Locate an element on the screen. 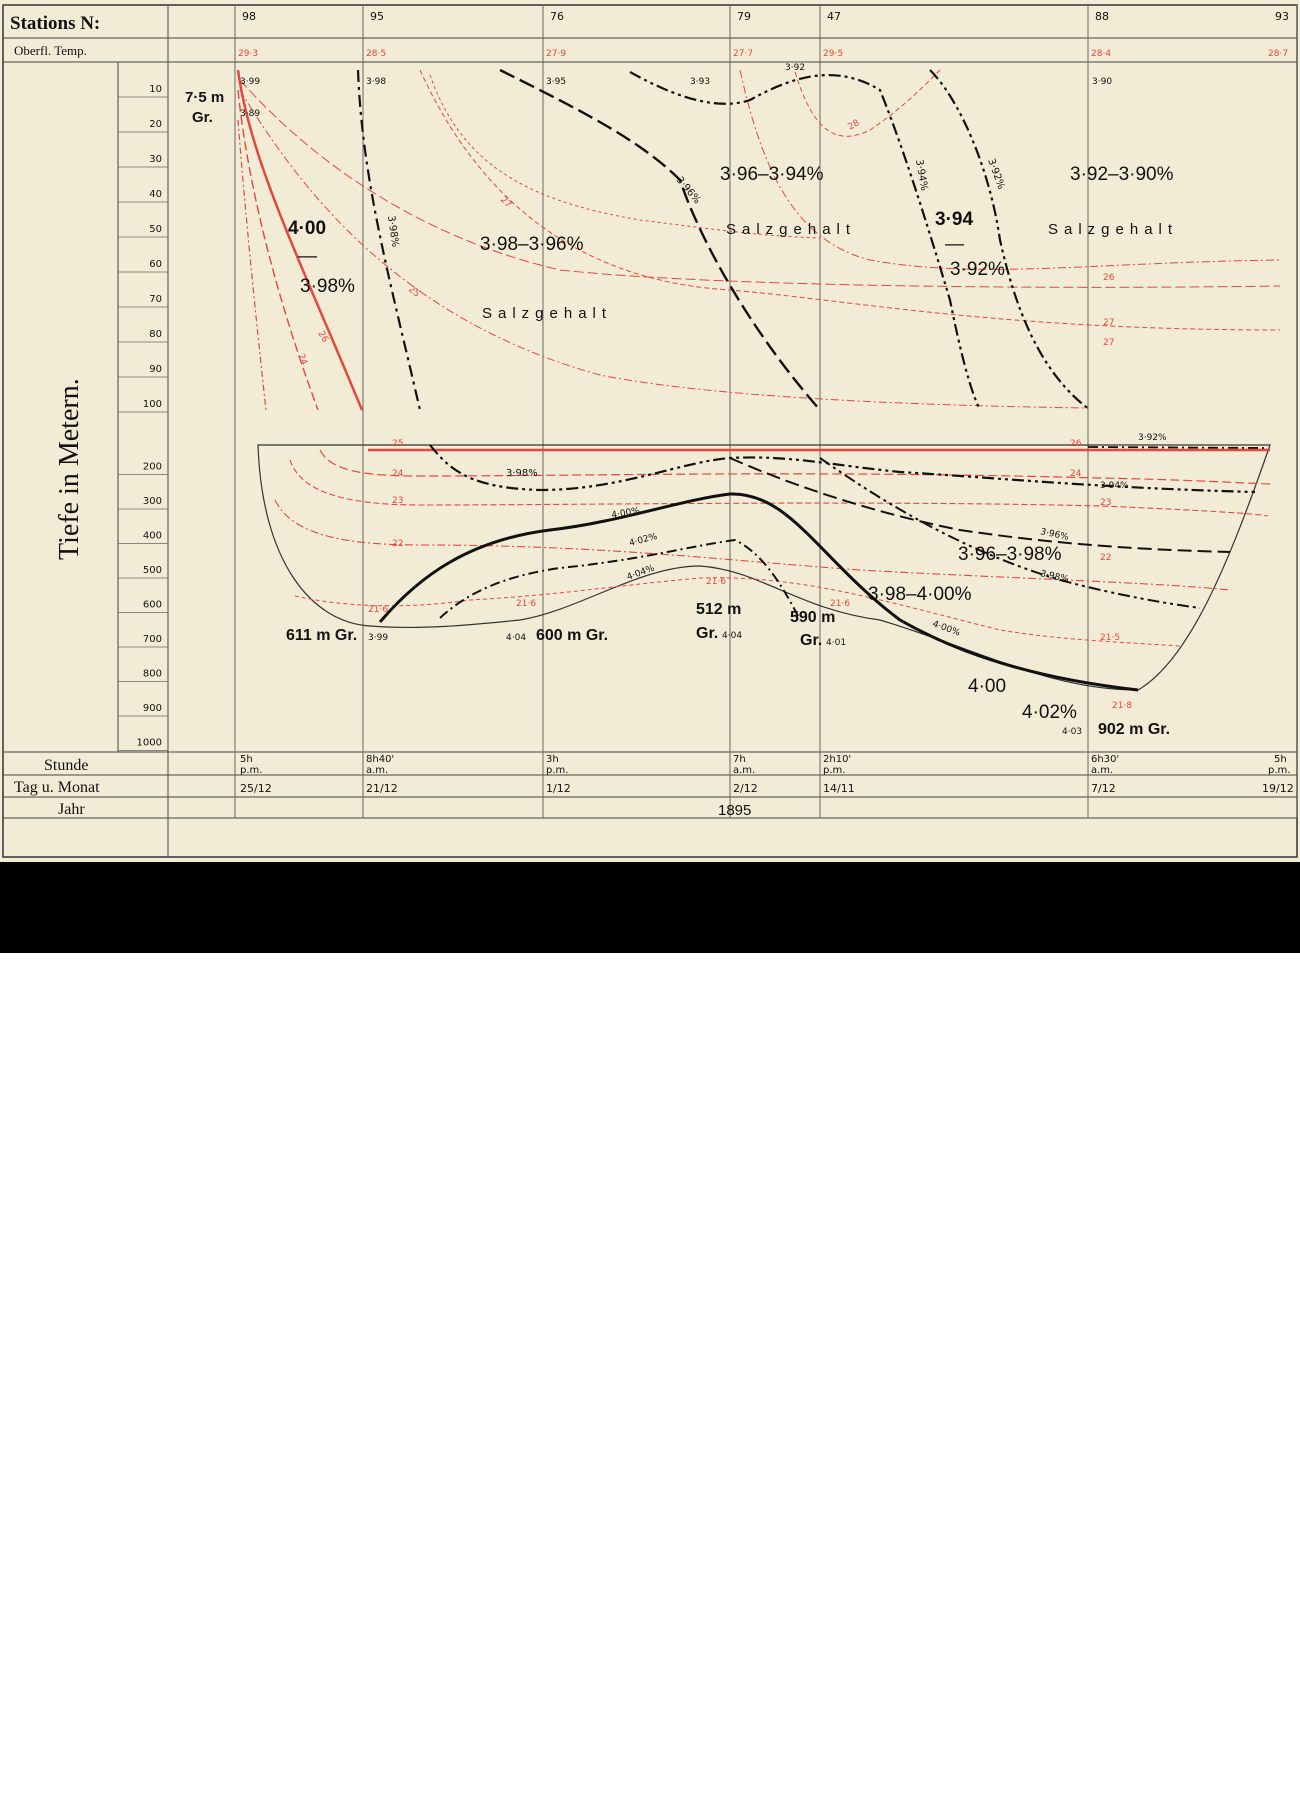 The height and width of the screenshot is (1797, 1300). surface-temps: 29·3 28·5 27·9 27·7 29·5 28·4 28·7 is located at coordinates (763, 54).